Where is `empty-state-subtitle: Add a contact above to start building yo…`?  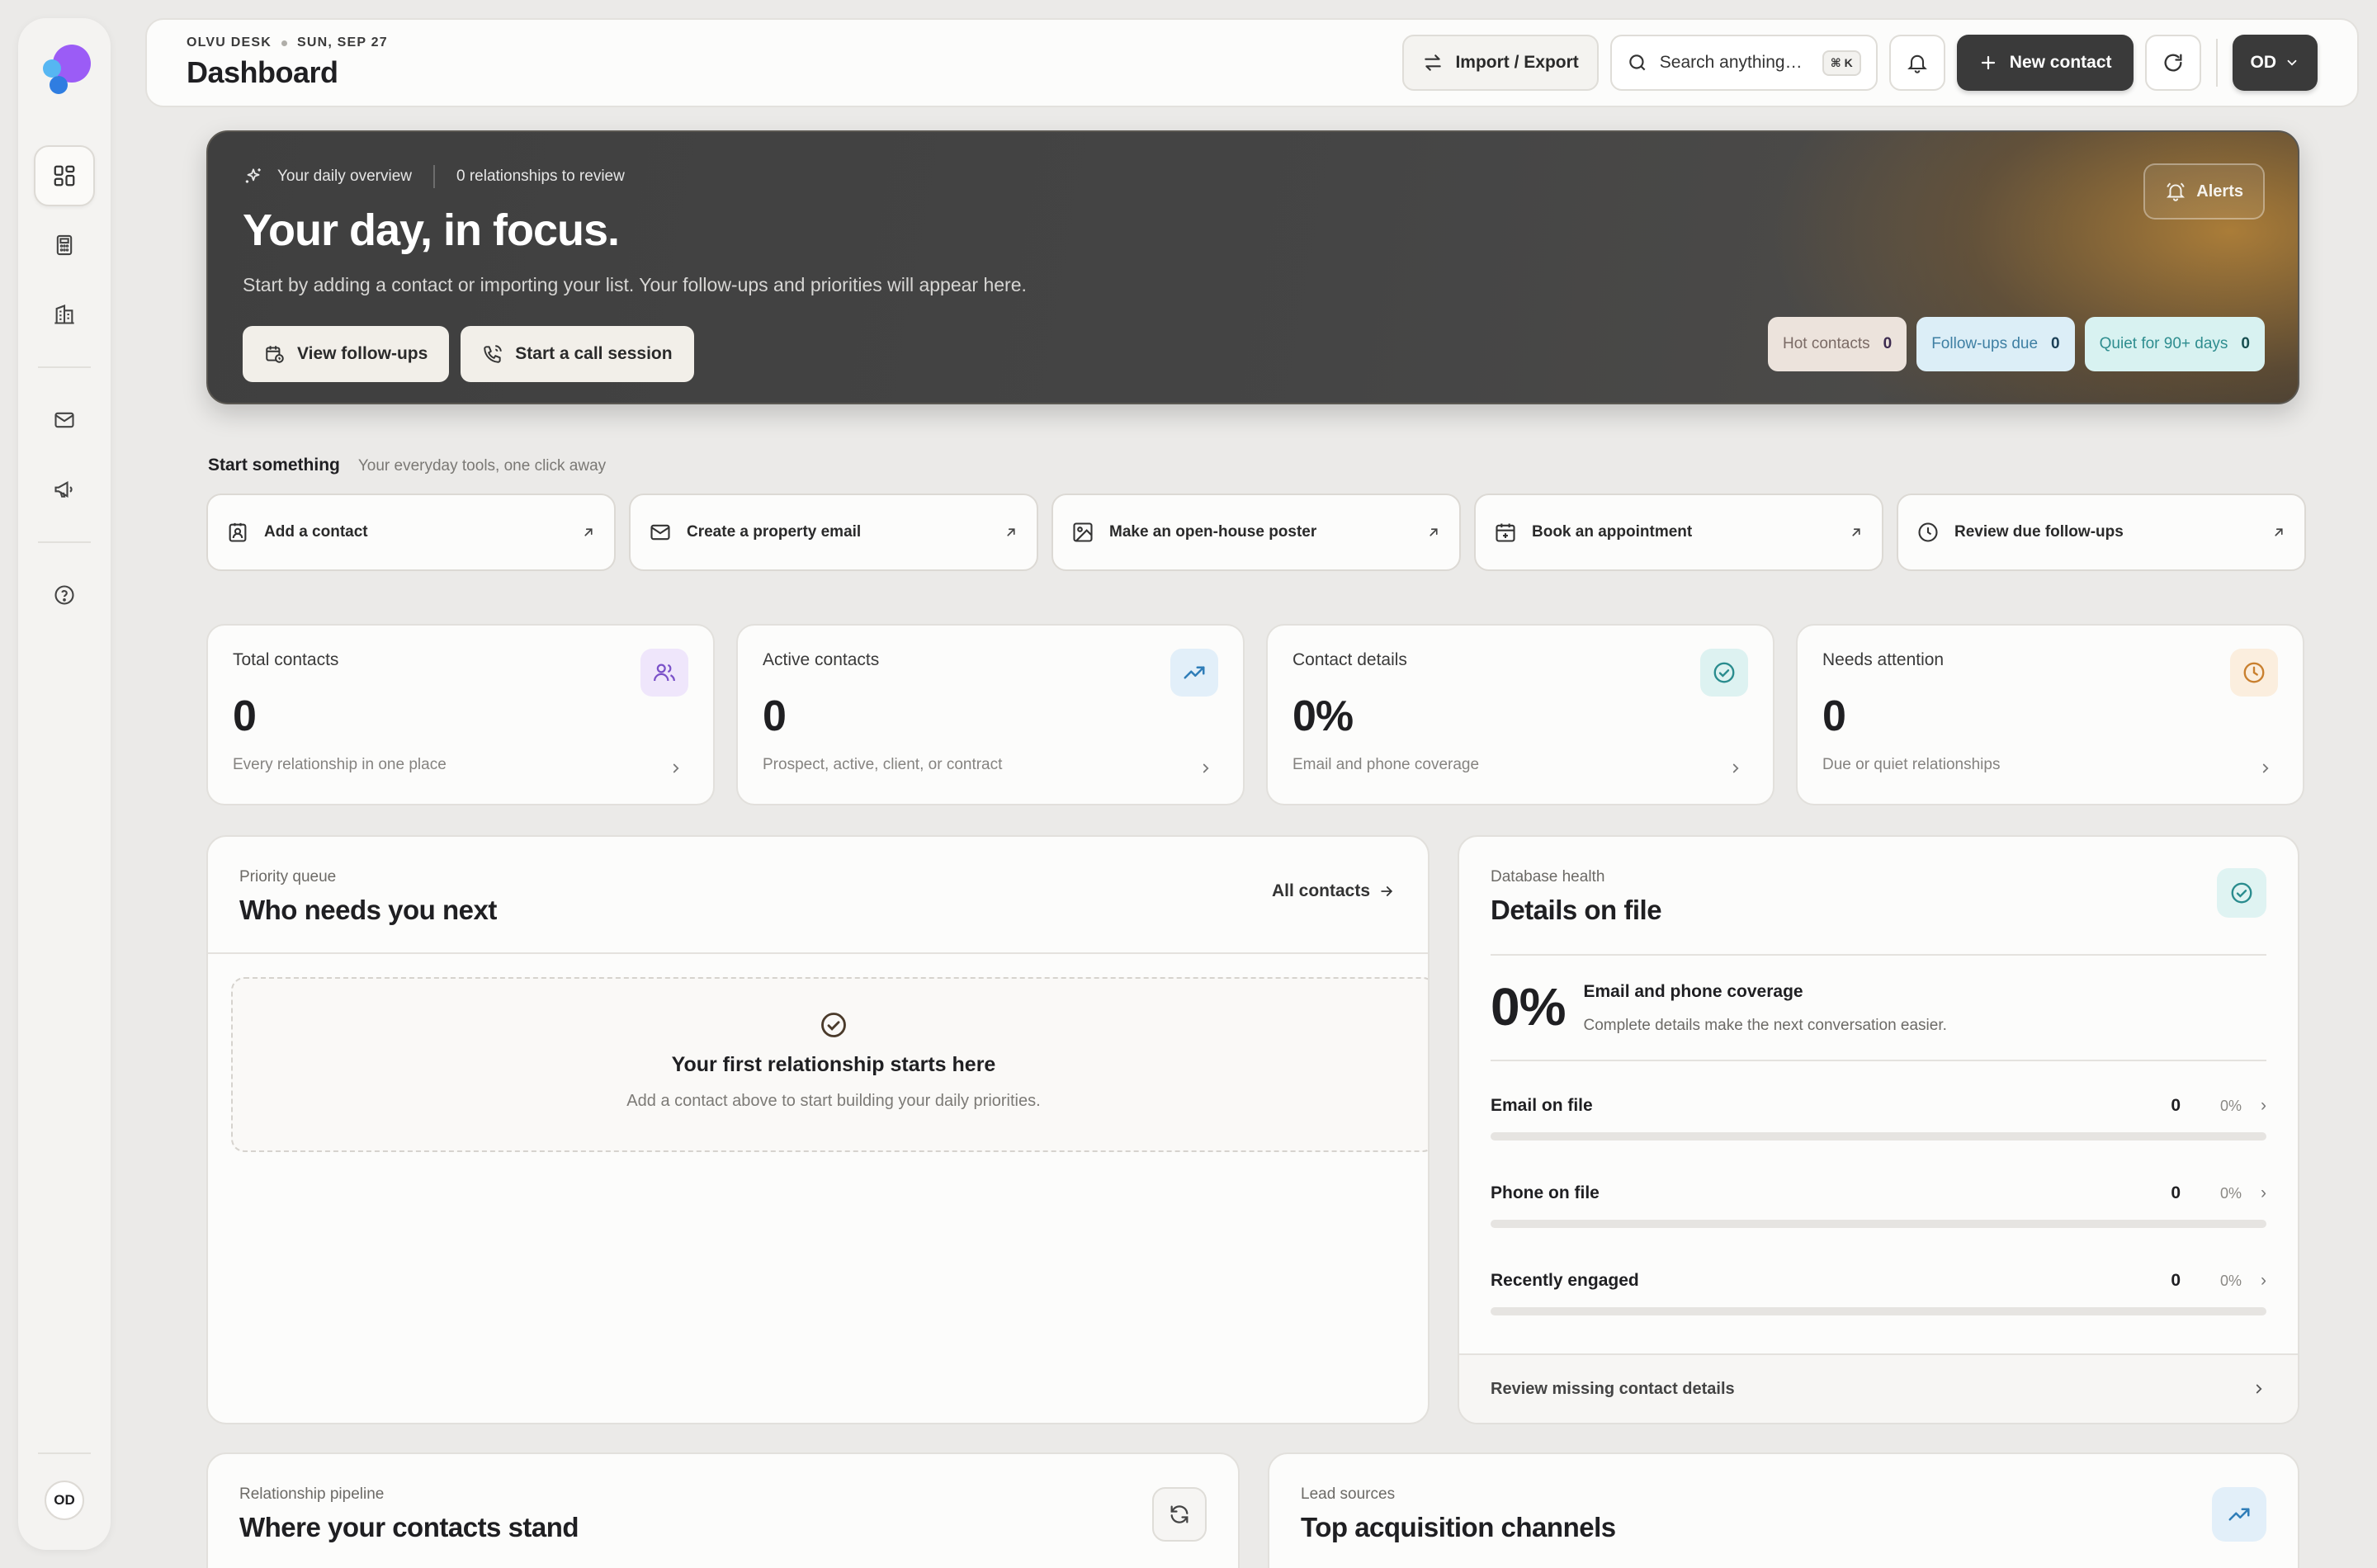 empty-state-subtitle: Add a contact above to start building yo… is located at coordinates (833, 1101).